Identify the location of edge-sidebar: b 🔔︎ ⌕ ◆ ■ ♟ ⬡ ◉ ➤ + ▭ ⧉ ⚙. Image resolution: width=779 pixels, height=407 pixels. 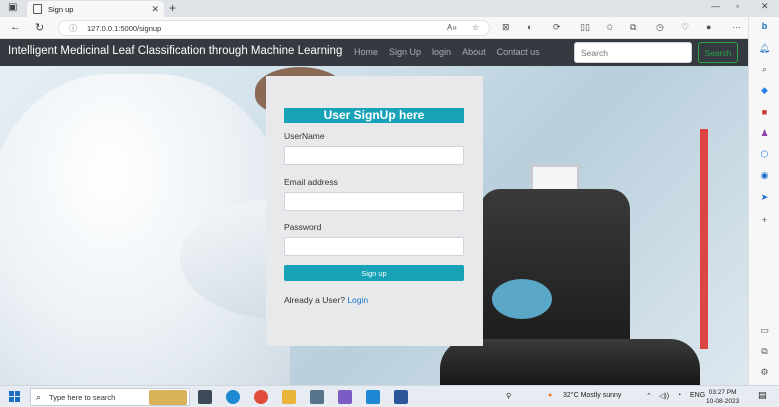
(763, 201).